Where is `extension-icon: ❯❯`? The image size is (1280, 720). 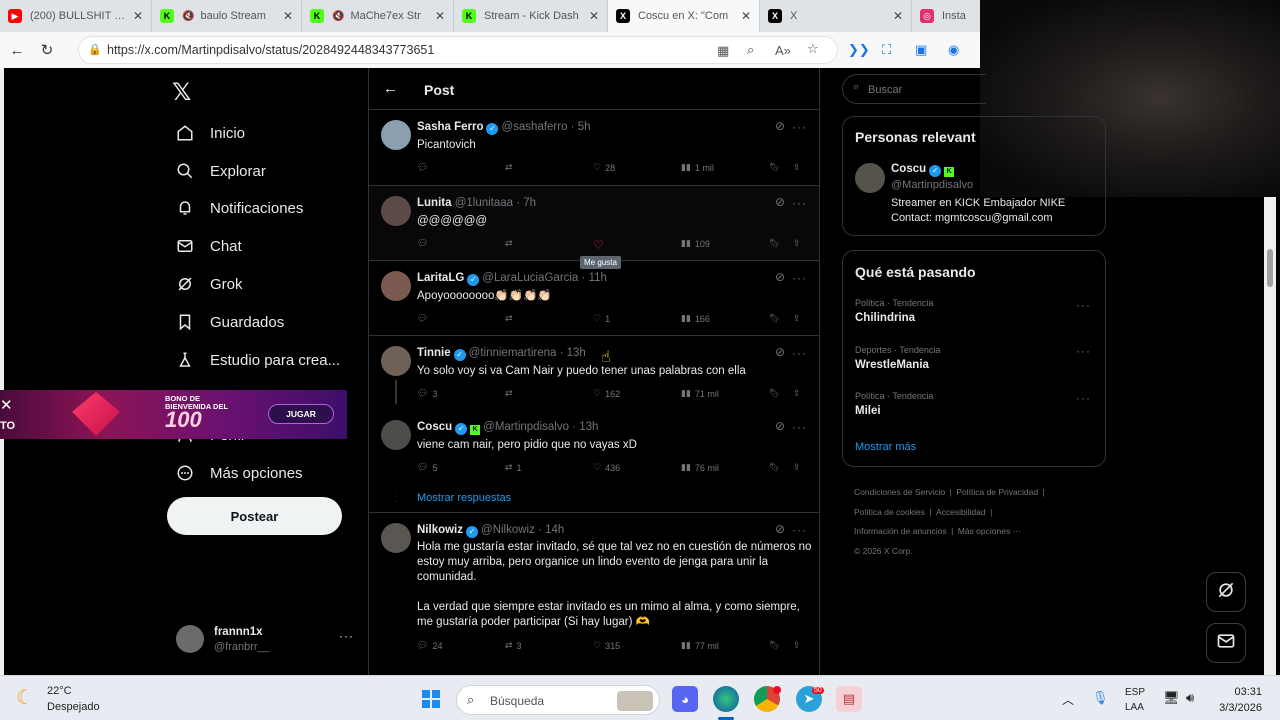
extension-icon: ❯❯ is located at coordinates (859, 50).